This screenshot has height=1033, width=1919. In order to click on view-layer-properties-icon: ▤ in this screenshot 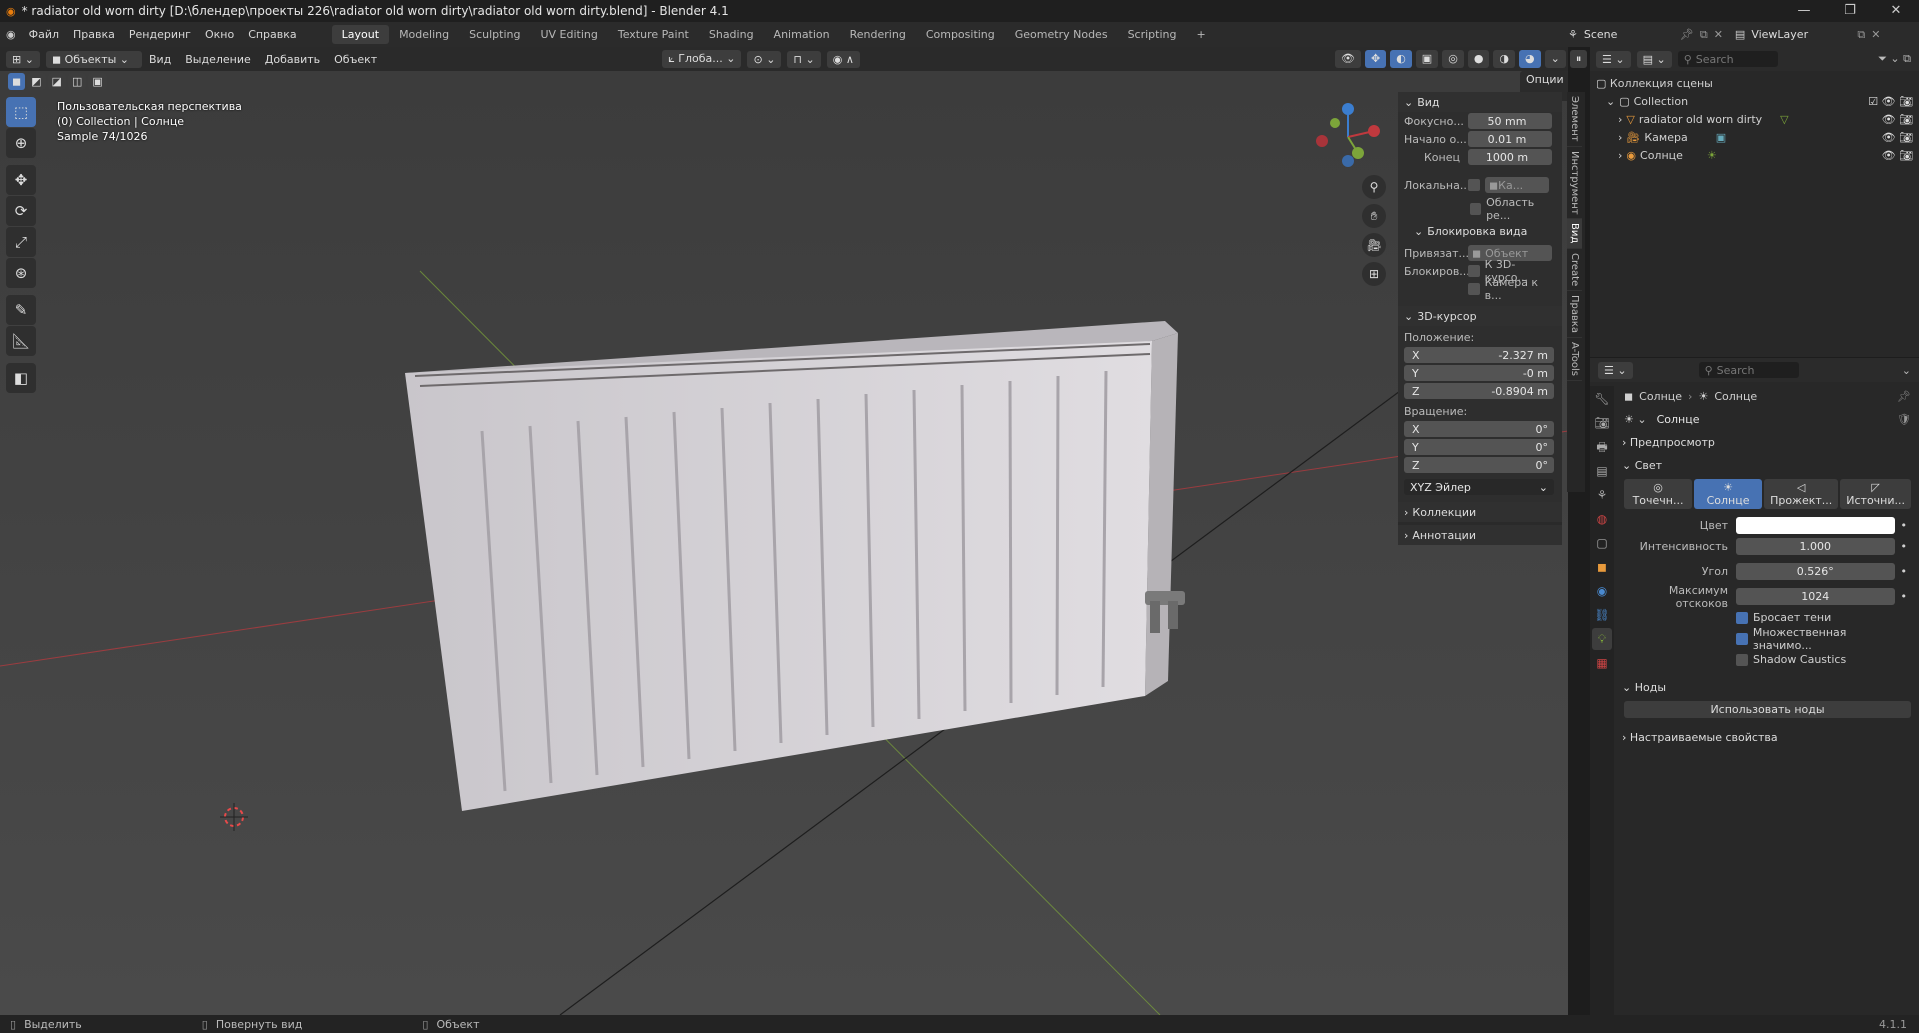, I will do `click(1602, 471)`.